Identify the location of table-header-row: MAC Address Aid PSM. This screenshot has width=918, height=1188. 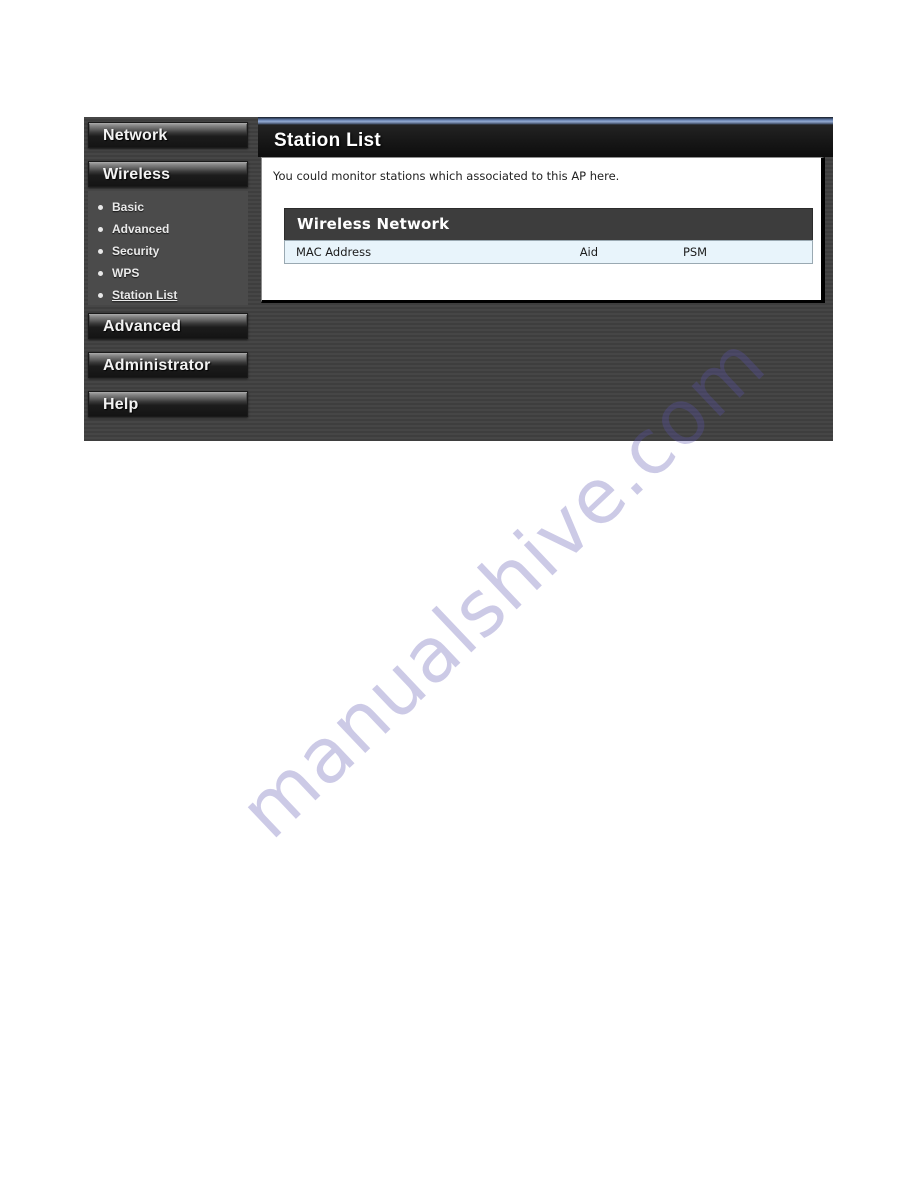
(548, 252).